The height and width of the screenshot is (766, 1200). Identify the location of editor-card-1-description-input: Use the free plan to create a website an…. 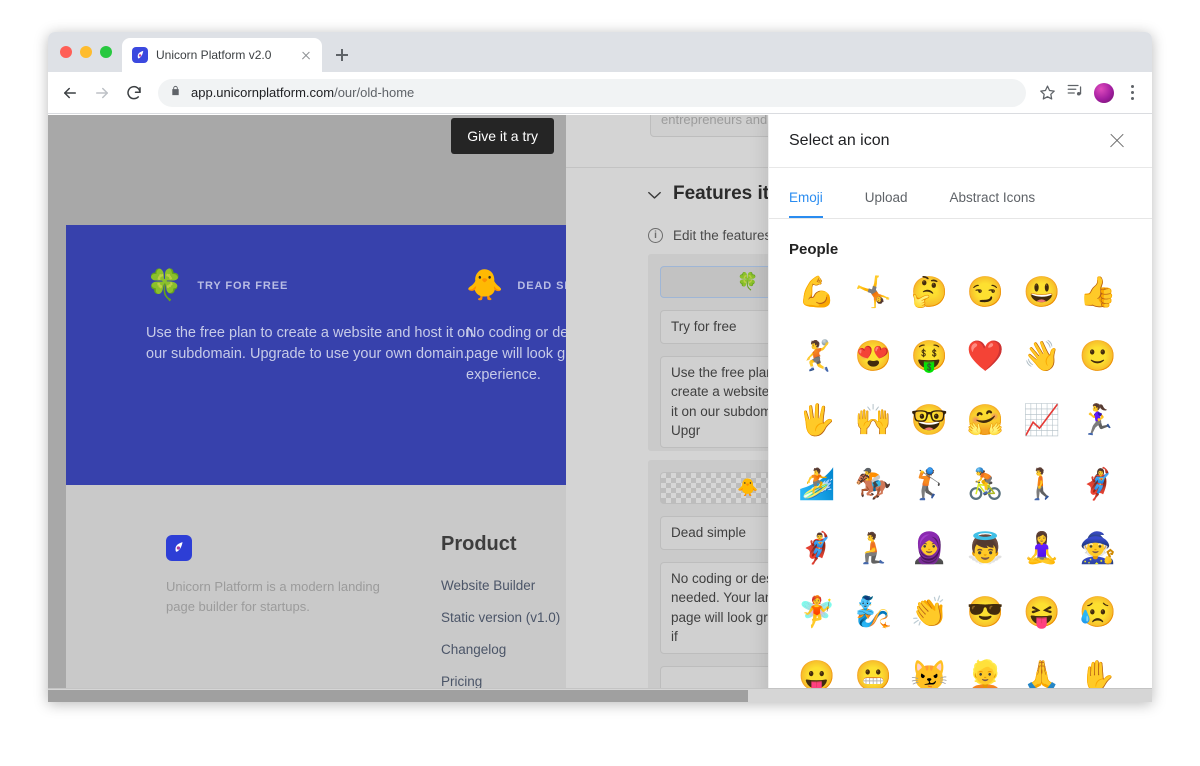
(714, 401).